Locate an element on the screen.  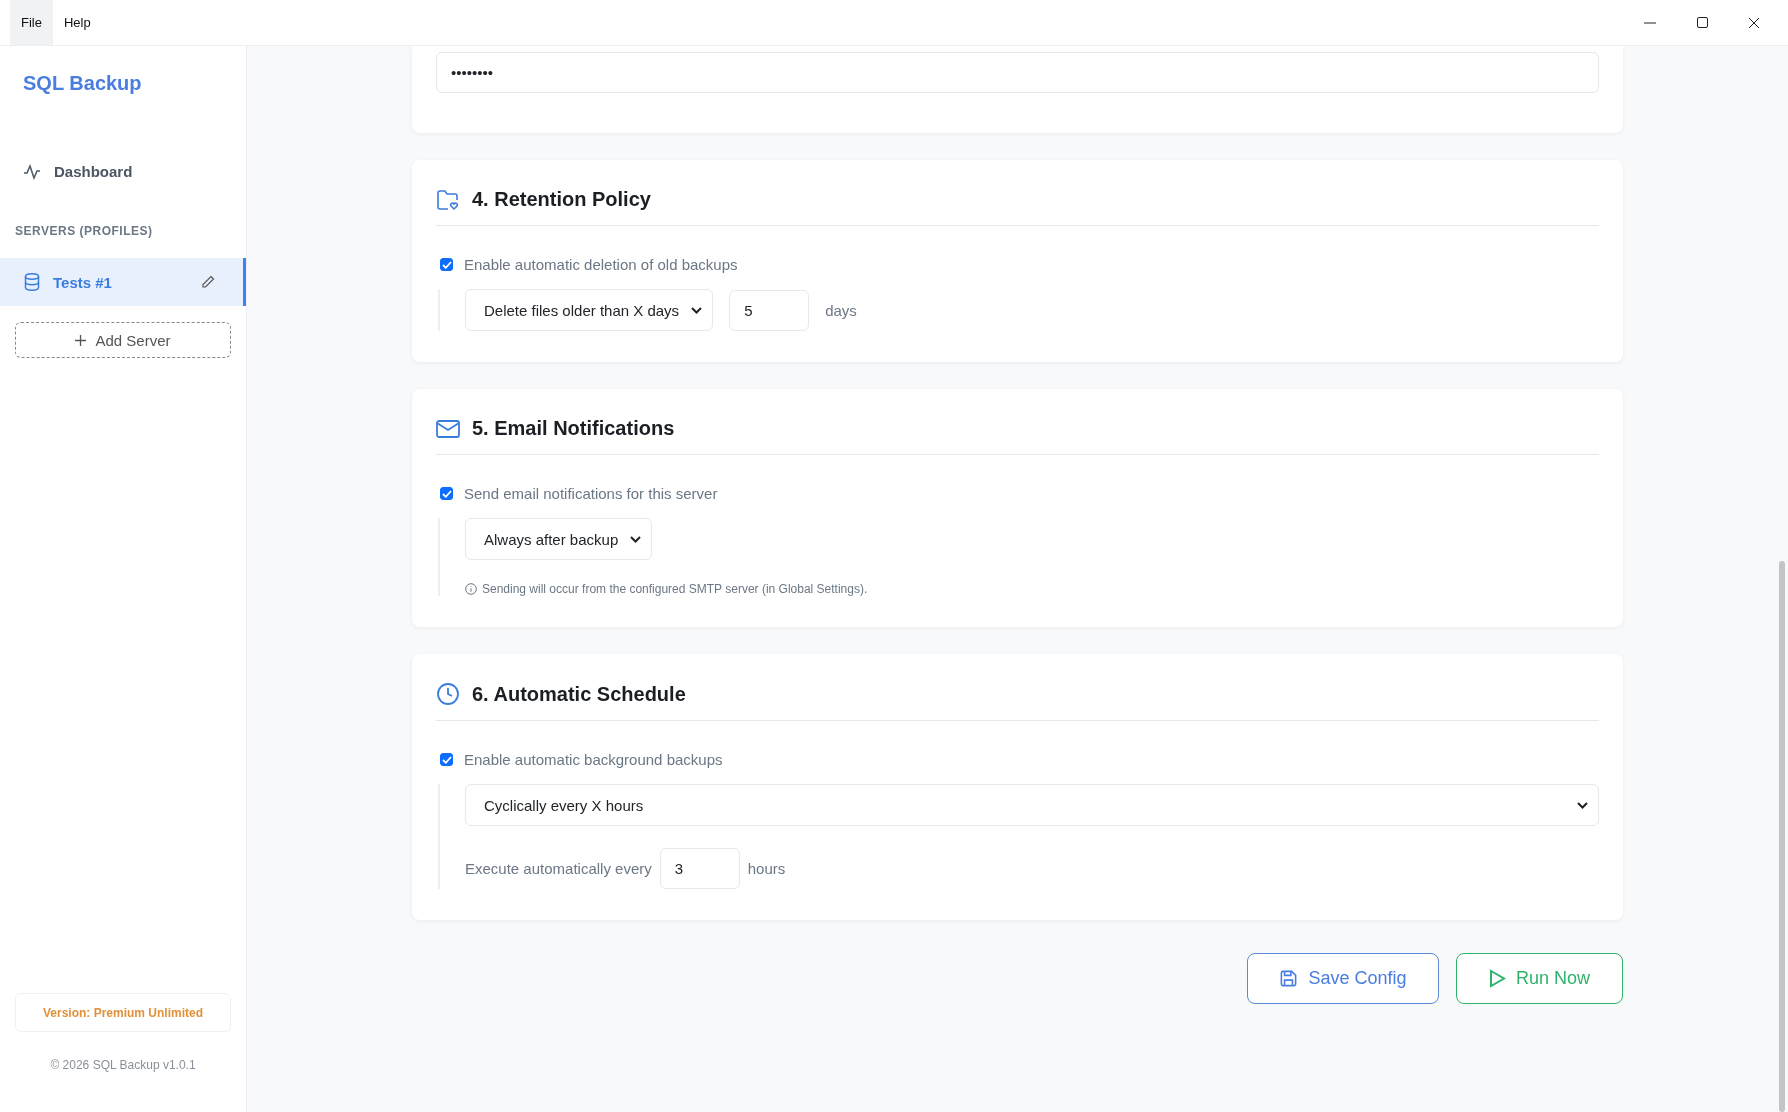
checkbox-label: Send email notifications for this server is located at coordinates (591, 493).